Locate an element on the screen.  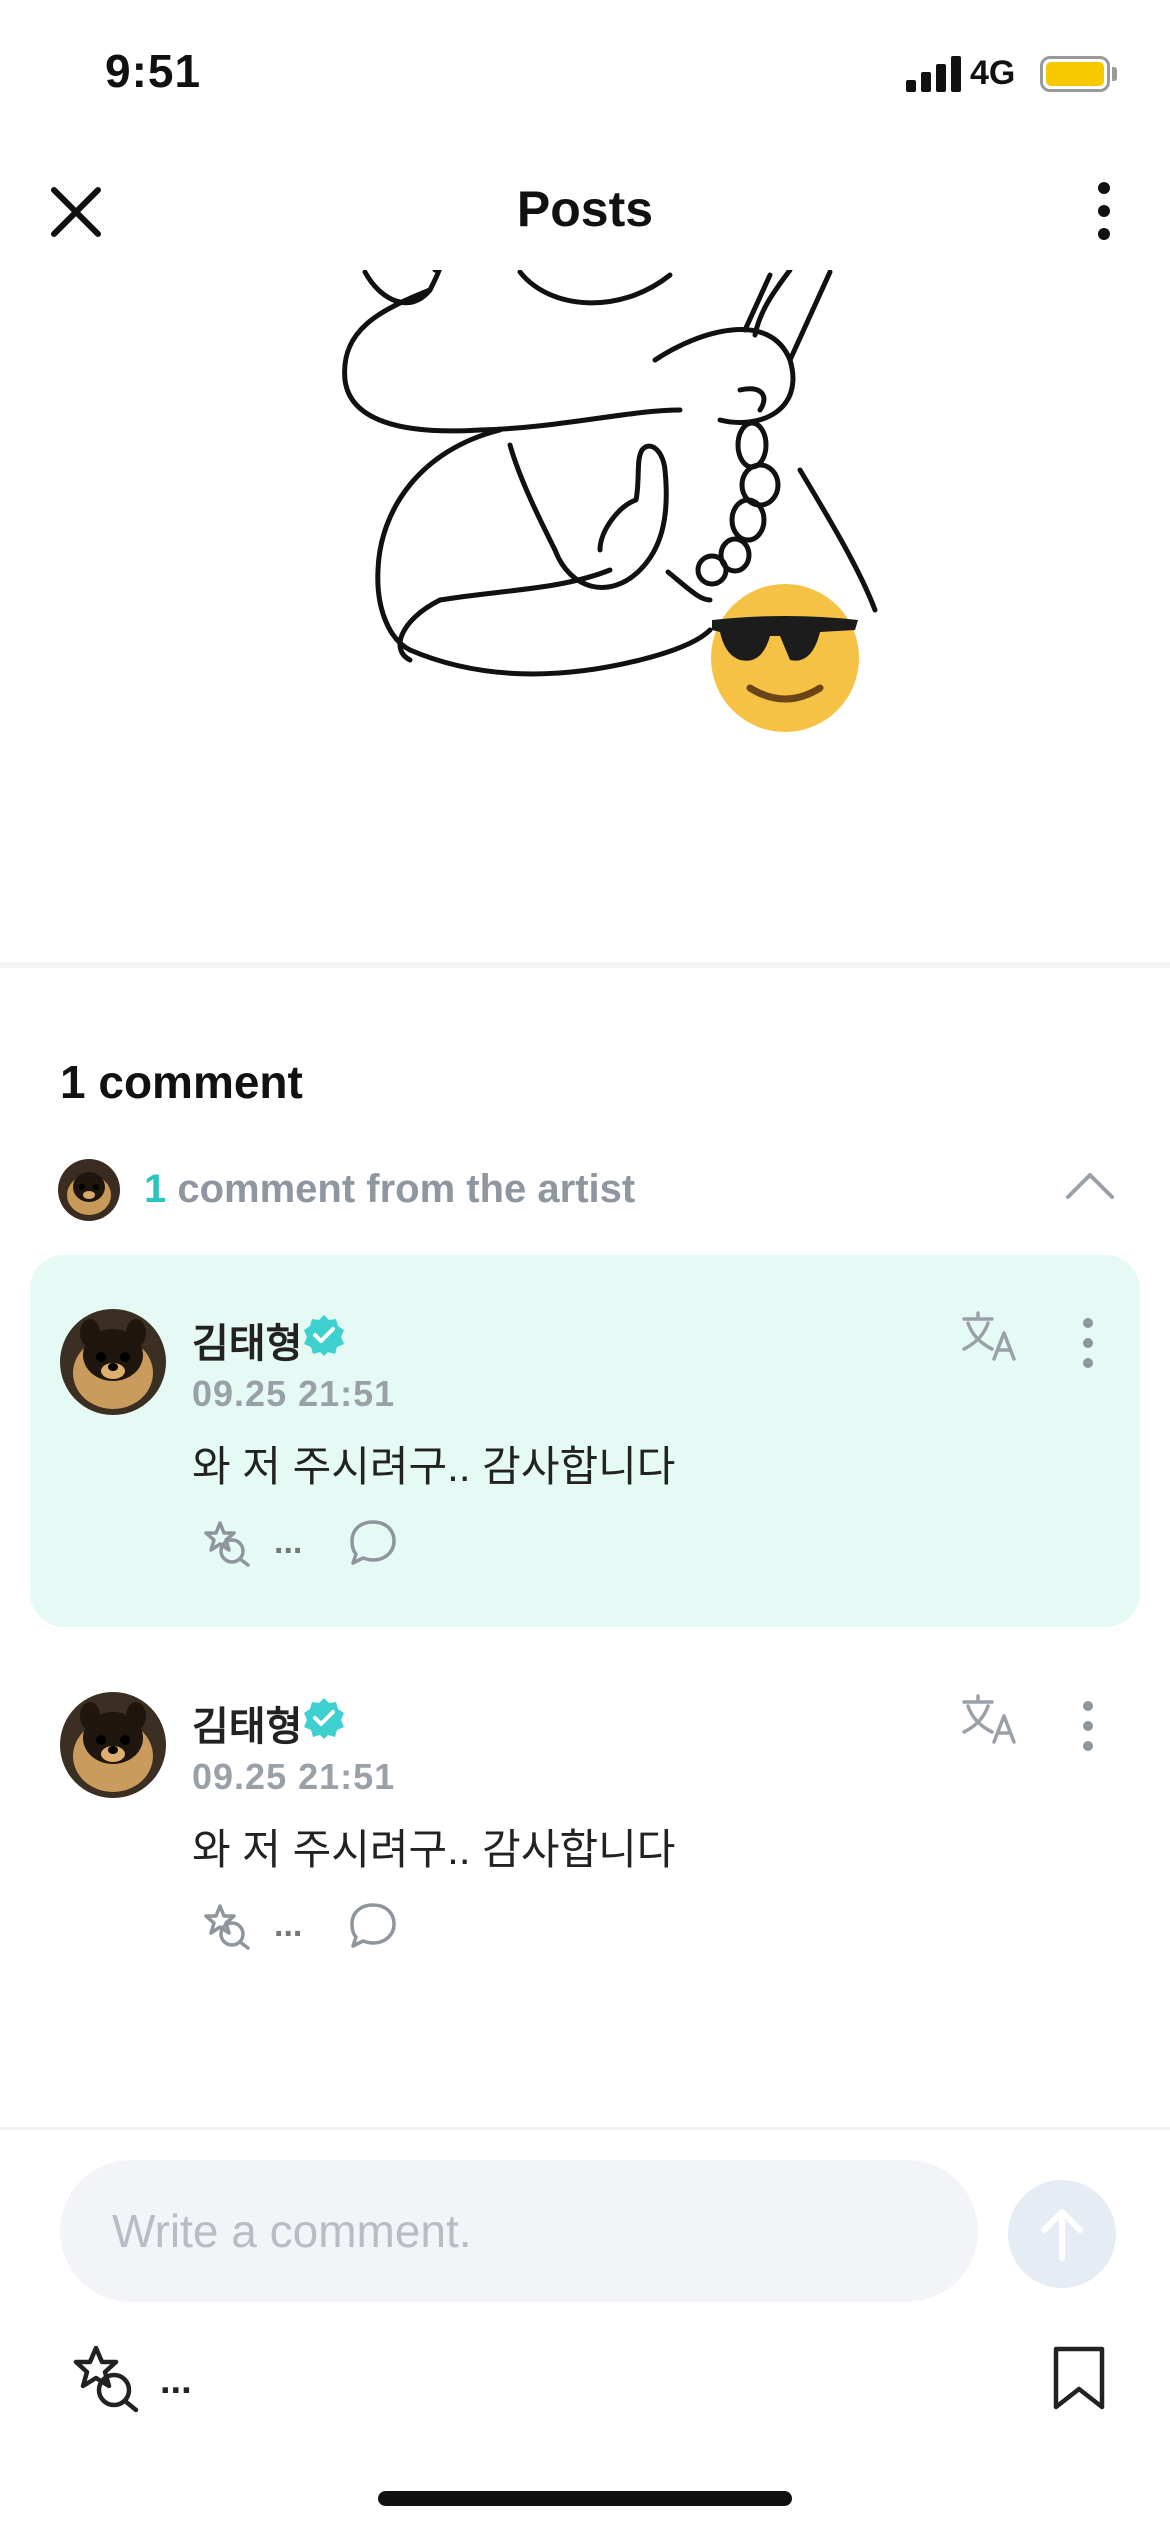
battery-icon is located at coordinates (1075, 74).